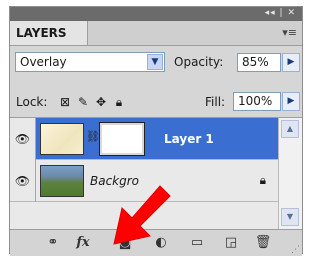 The width and height of the screenshot is (320, 256). Describe the element at coordinates (290, 173) in the screenshot. I see `layers-scrollbar: ▲ ▼` at that location.